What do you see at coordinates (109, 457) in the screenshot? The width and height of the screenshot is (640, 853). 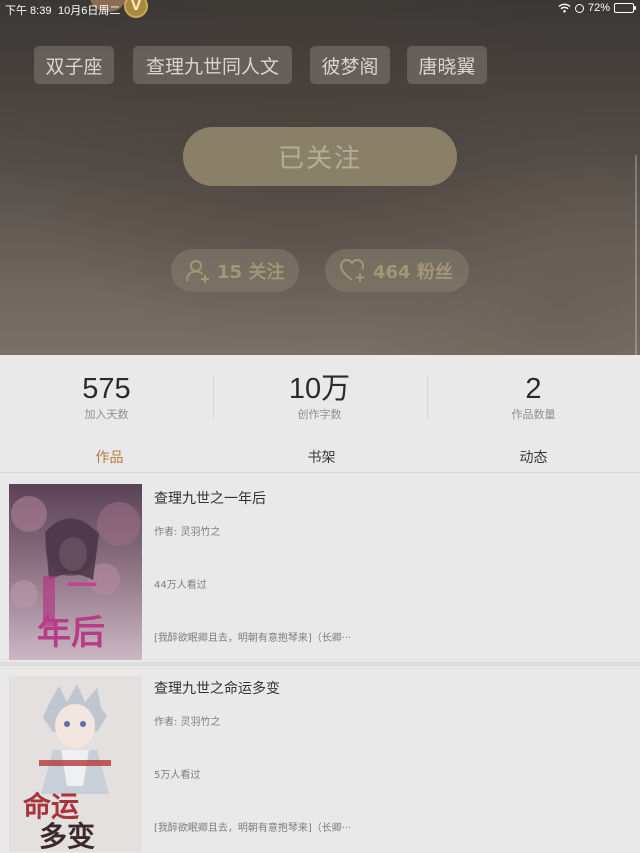 I see `tab-works: 作品` at bounding box center [109, 457].